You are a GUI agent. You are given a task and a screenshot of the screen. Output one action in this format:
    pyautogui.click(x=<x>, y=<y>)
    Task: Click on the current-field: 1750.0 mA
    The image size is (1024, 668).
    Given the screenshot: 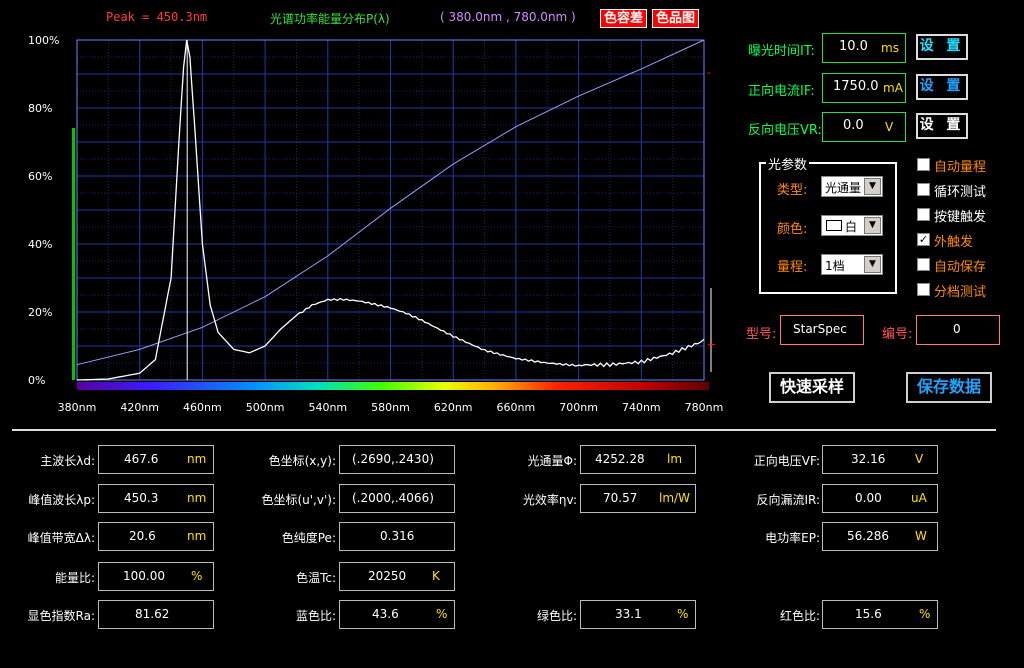 What is the action you would take?
    pyautogui.click(x=864, y=88)
    